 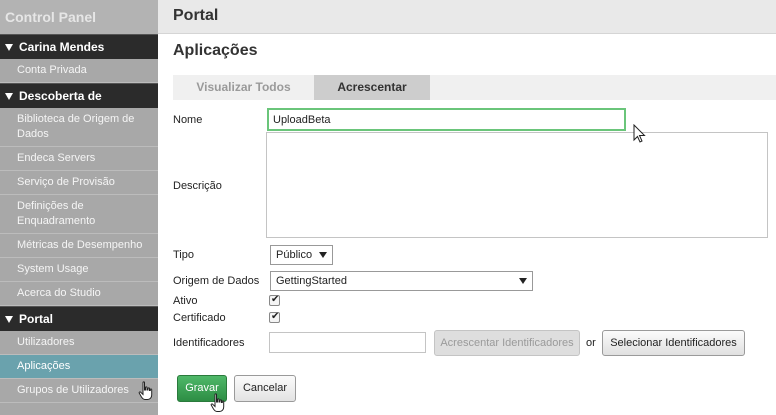 What do you see at coordinates (294, 255) in the screenshot?
I see `type-select-value: Público` at bounding box center [294, 255].